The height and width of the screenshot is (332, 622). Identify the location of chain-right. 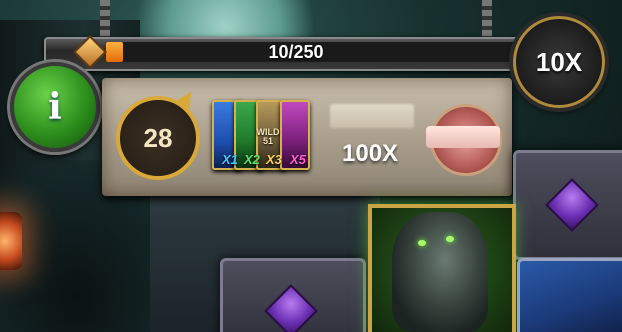
(487, 20).